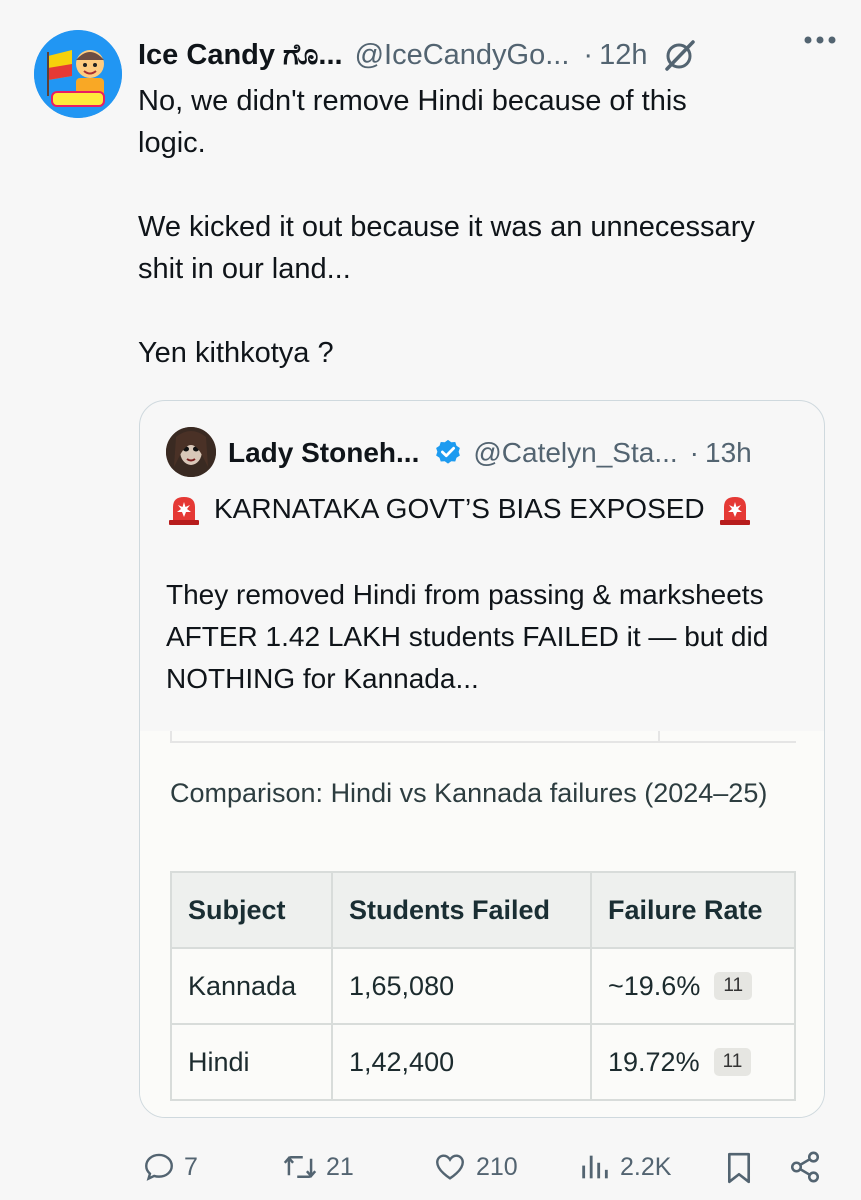  I want to click on column-header: Subject, so click(251, 910).